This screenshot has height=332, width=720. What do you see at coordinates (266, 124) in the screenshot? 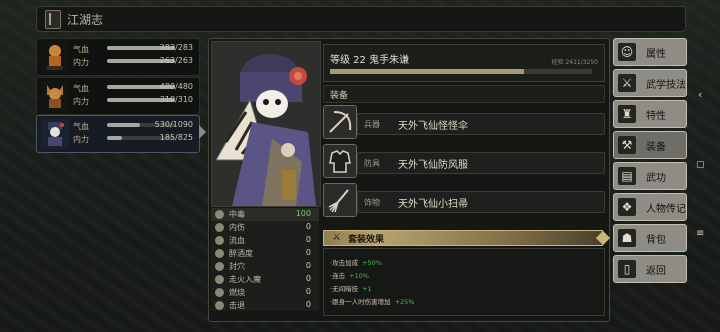
I see `character-portrait` at bounding box center [266, 124].